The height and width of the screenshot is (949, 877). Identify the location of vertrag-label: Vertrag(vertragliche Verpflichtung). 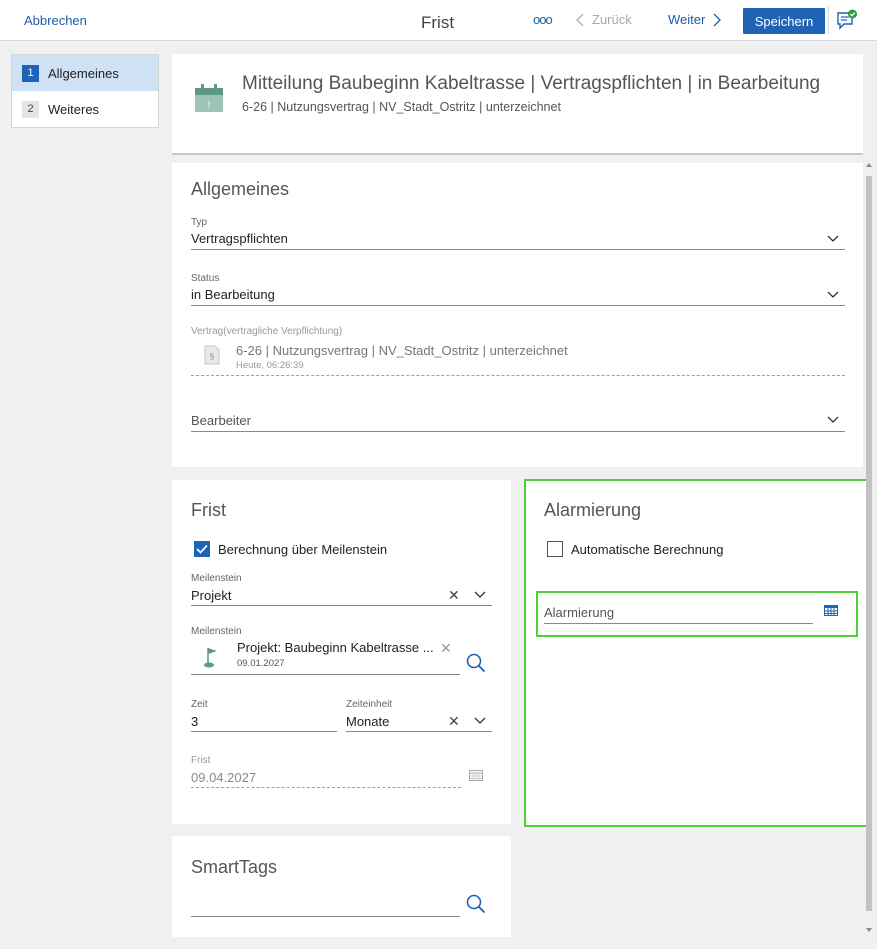
(267, 331).